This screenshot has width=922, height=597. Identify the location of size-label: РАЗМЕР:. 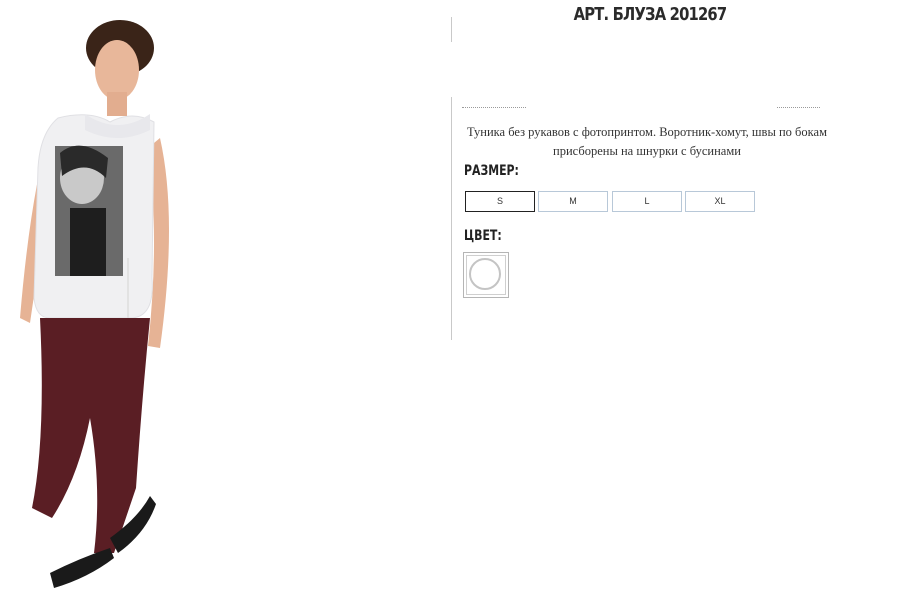
(491, 171).